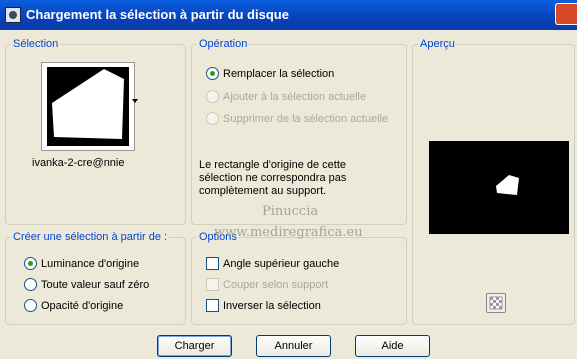 Image resolution: width=577 pixels, height=359 pixels. Describe the element at coordinates (223, 44) in the screenshot. I see `operation-group-title: Opération` at that location.